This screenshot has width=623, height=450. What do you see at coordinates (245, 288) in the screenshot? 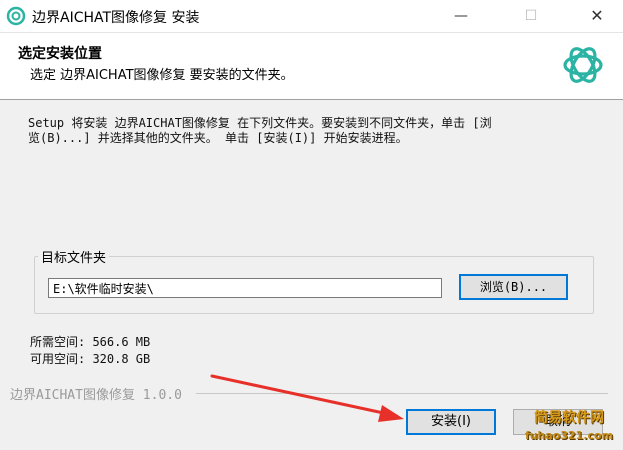
I see `destination-path-input: E:\软件临时安装\` at bounding box center [245, 288].